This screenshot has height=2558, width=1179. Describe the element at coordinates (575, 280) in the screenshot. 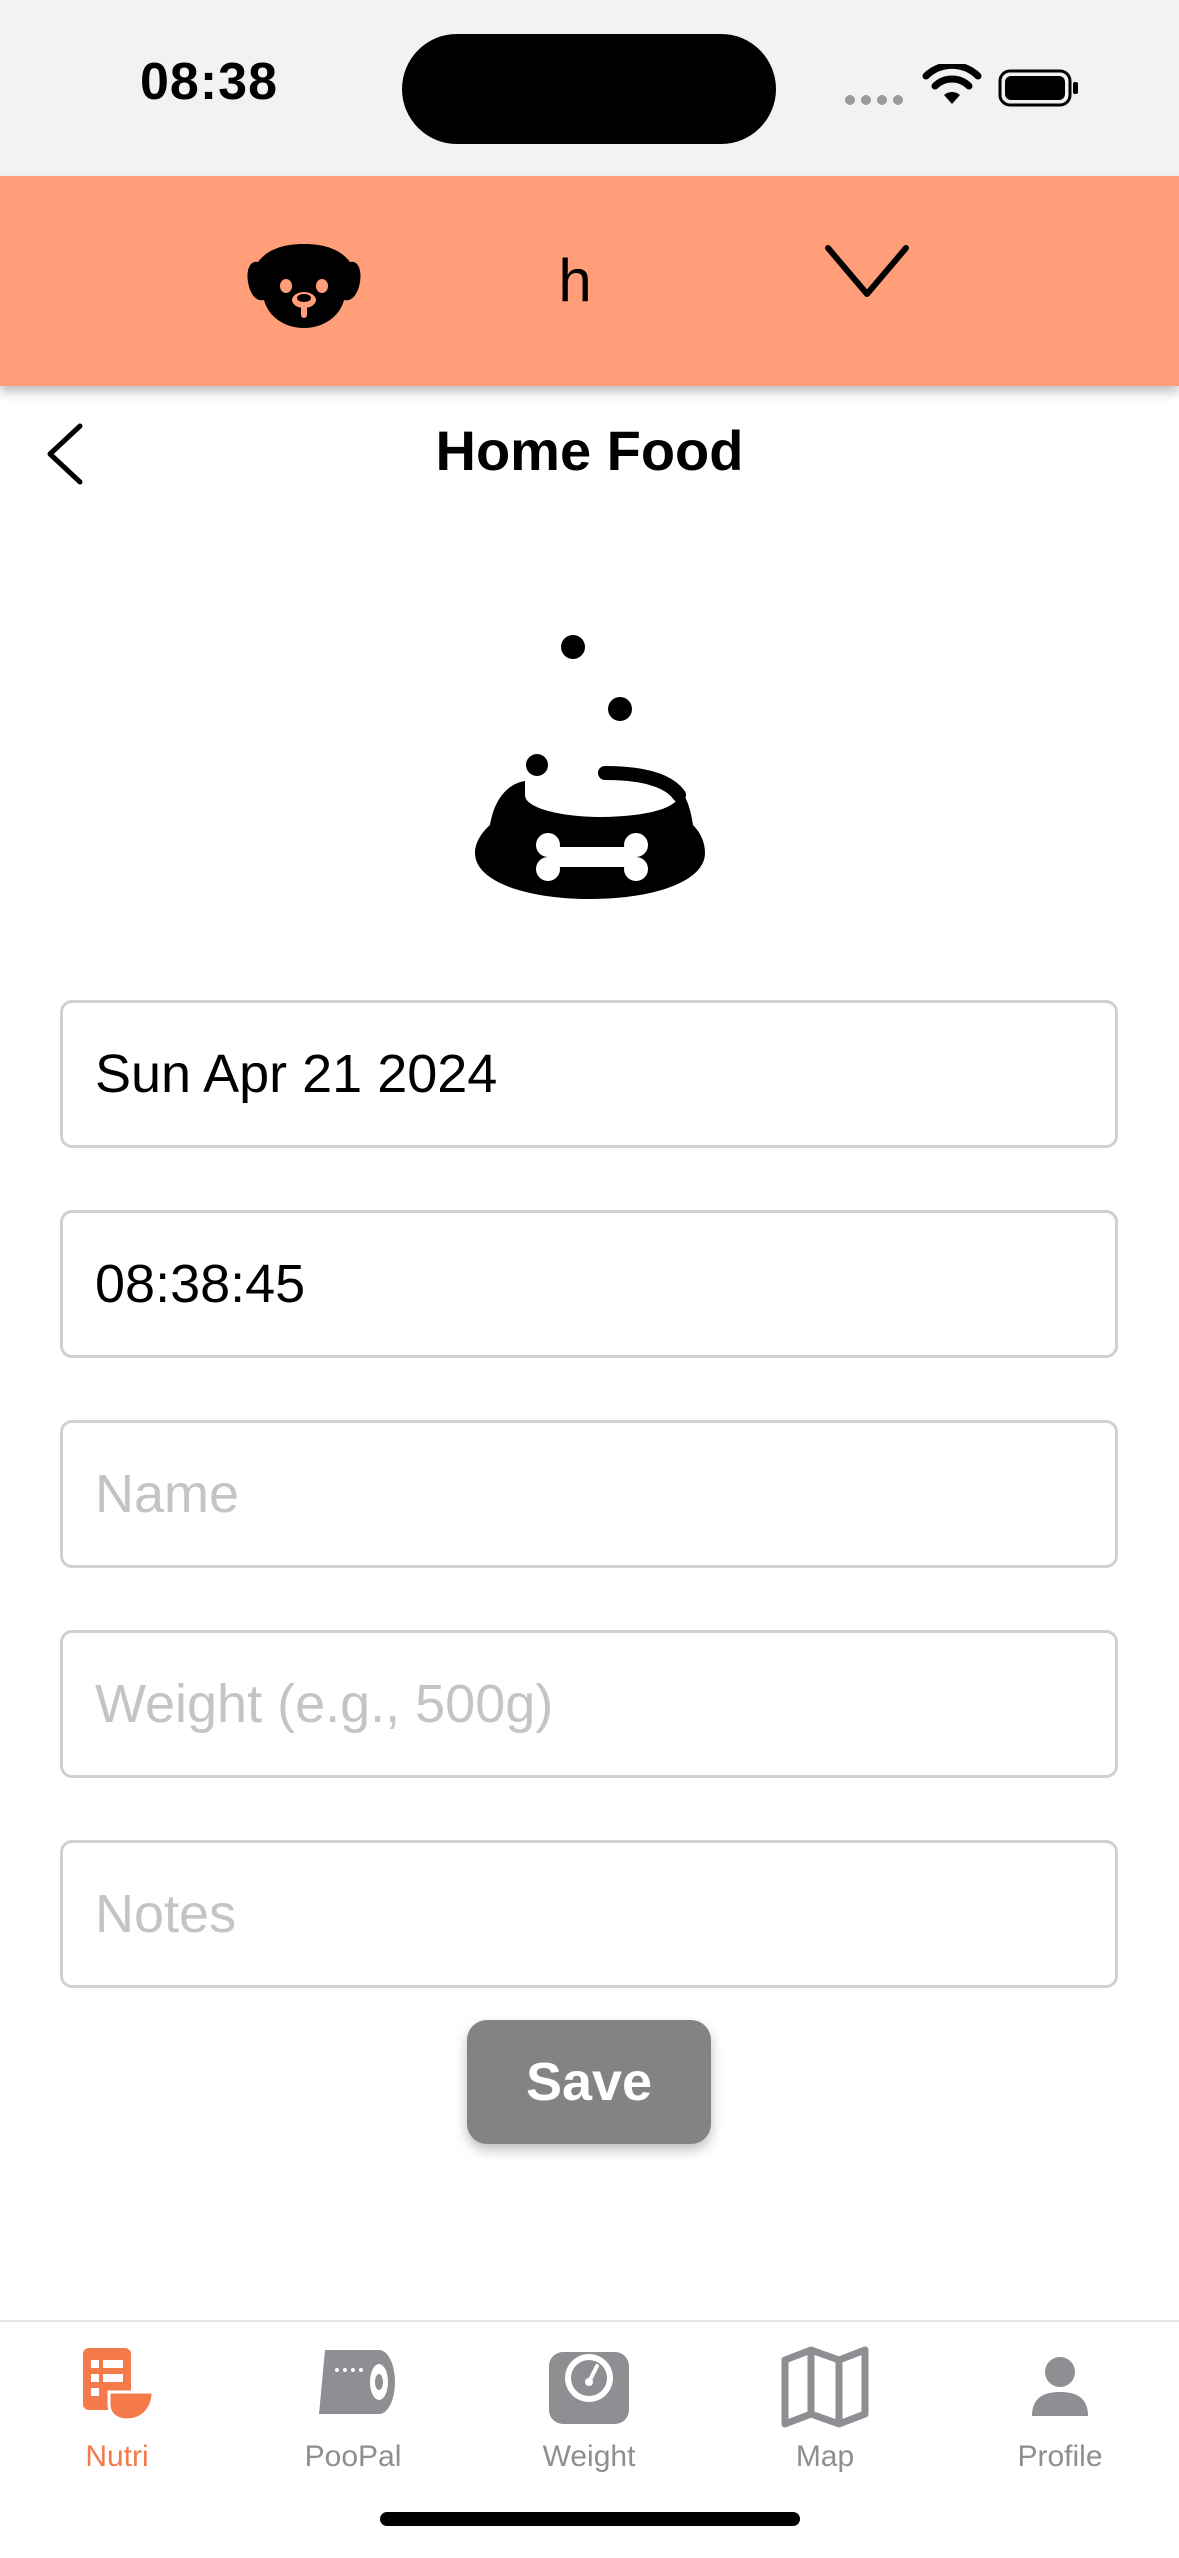

I see `pet-name: h` at that location.